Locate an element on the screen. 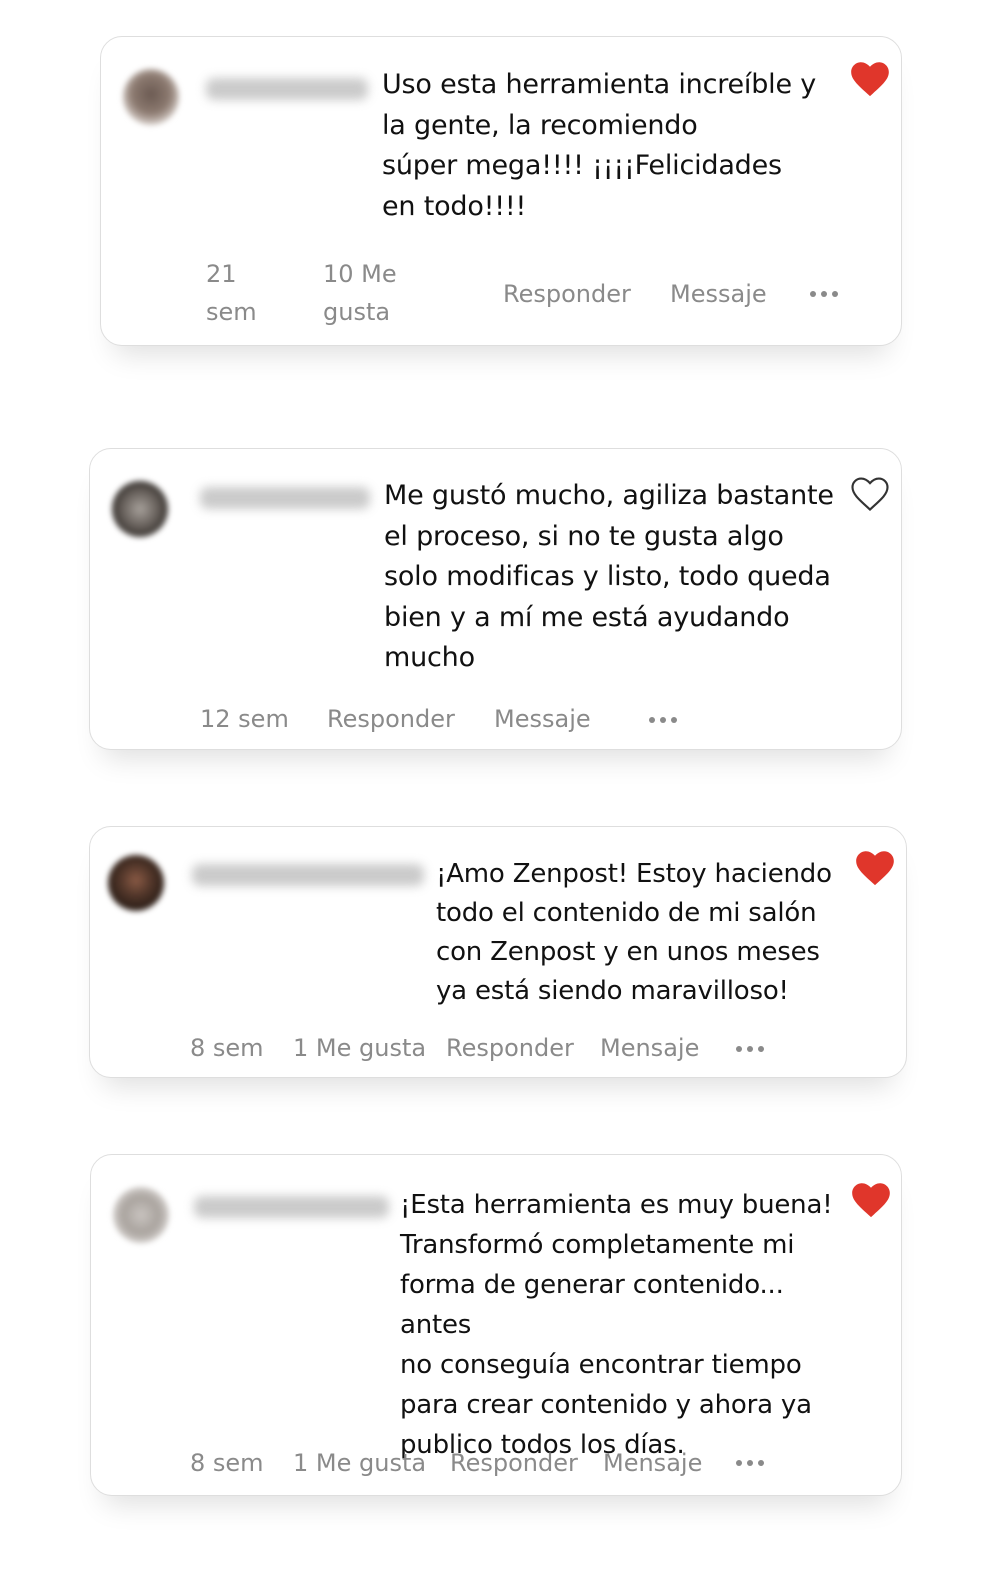 The image size is (989, 1591). comment-line: en todo!!!! is located at coordinates (454, 206).